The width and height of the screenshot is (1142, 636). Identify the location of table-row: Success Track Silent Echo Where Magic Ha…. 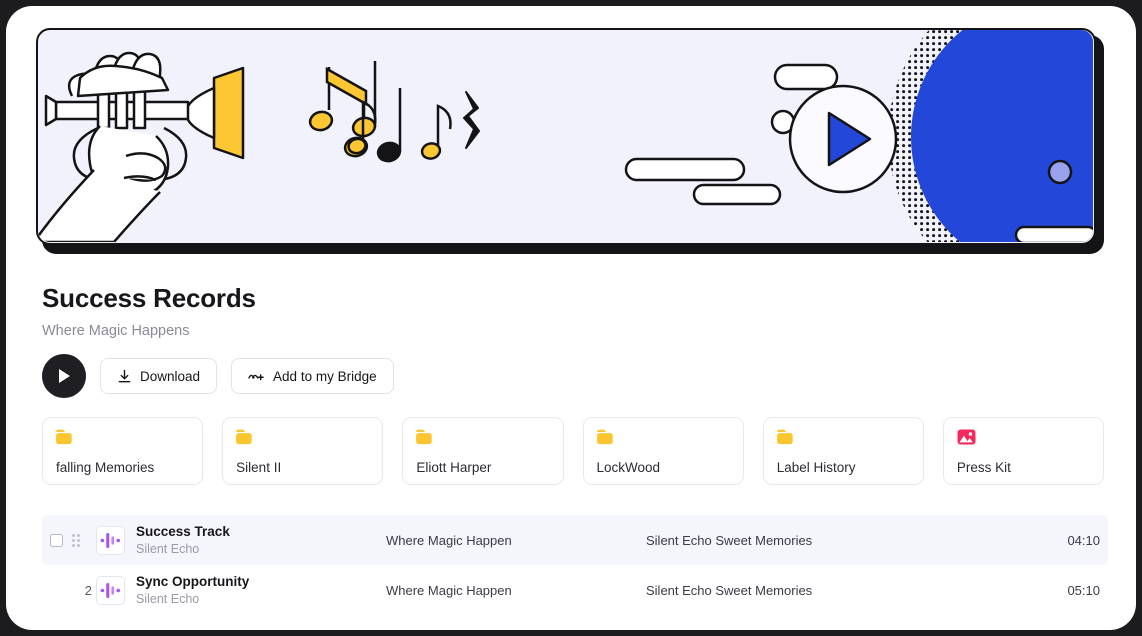
(575, 540).